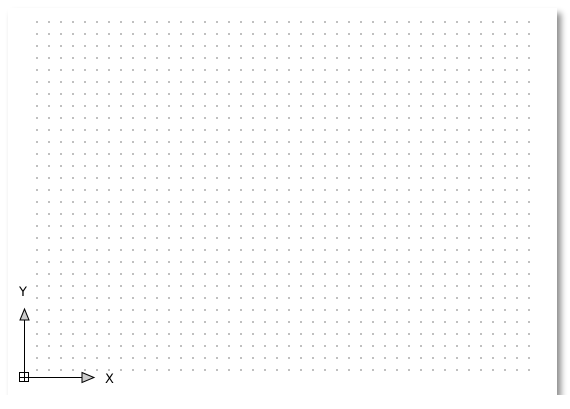  I want to click on x-axis-label: X, so click(109, 379).